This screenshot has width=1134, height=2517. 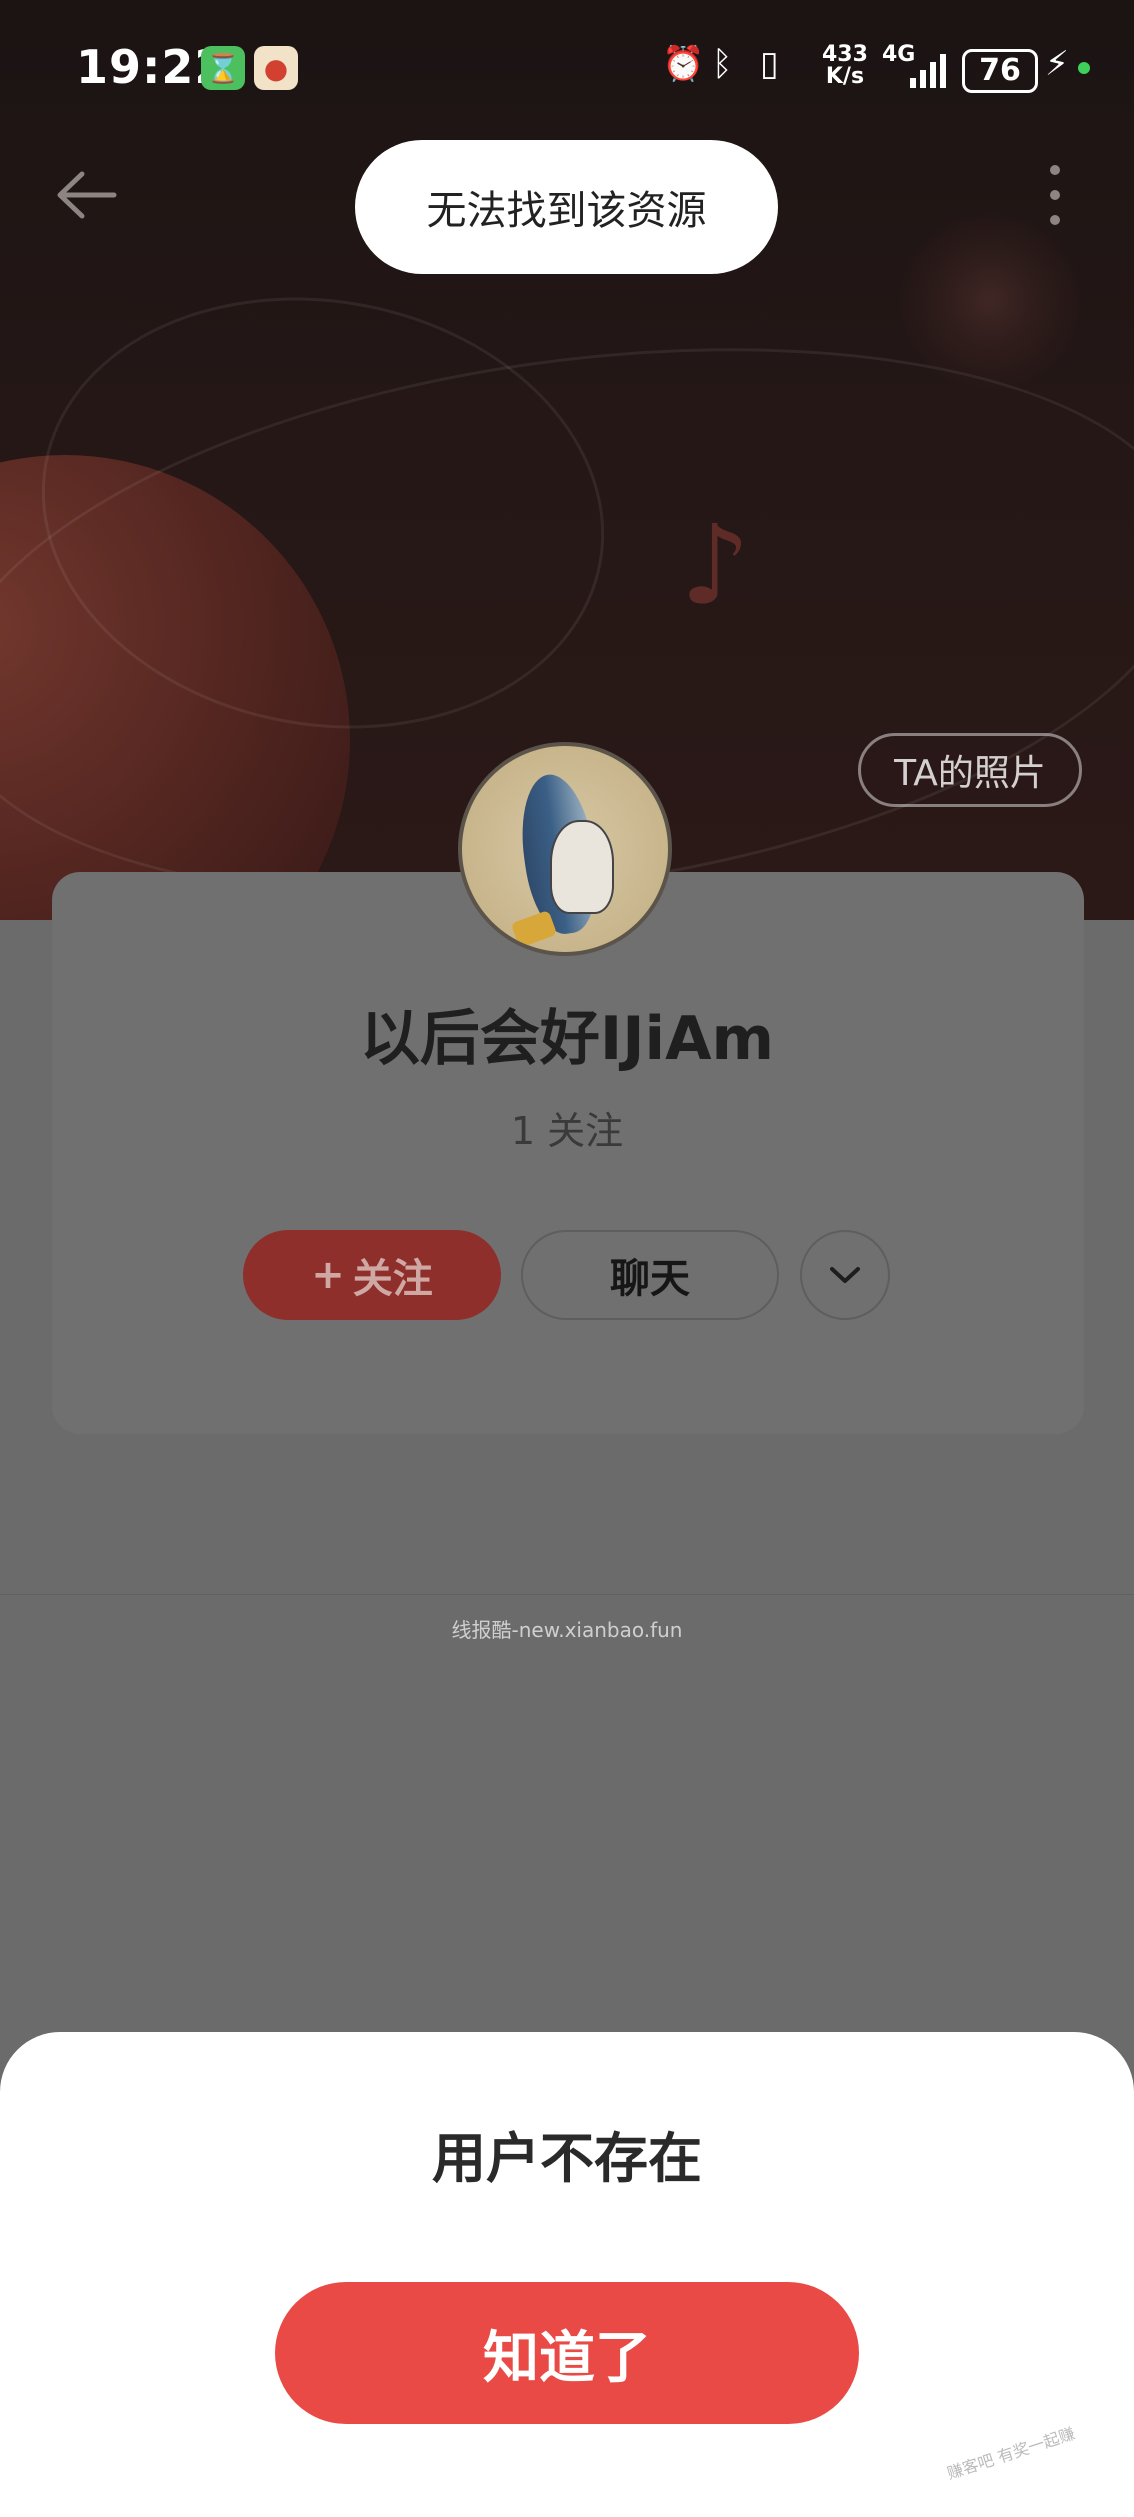 I want to click on toast-message: 无法找到该资源, so click(x=566, y=207).